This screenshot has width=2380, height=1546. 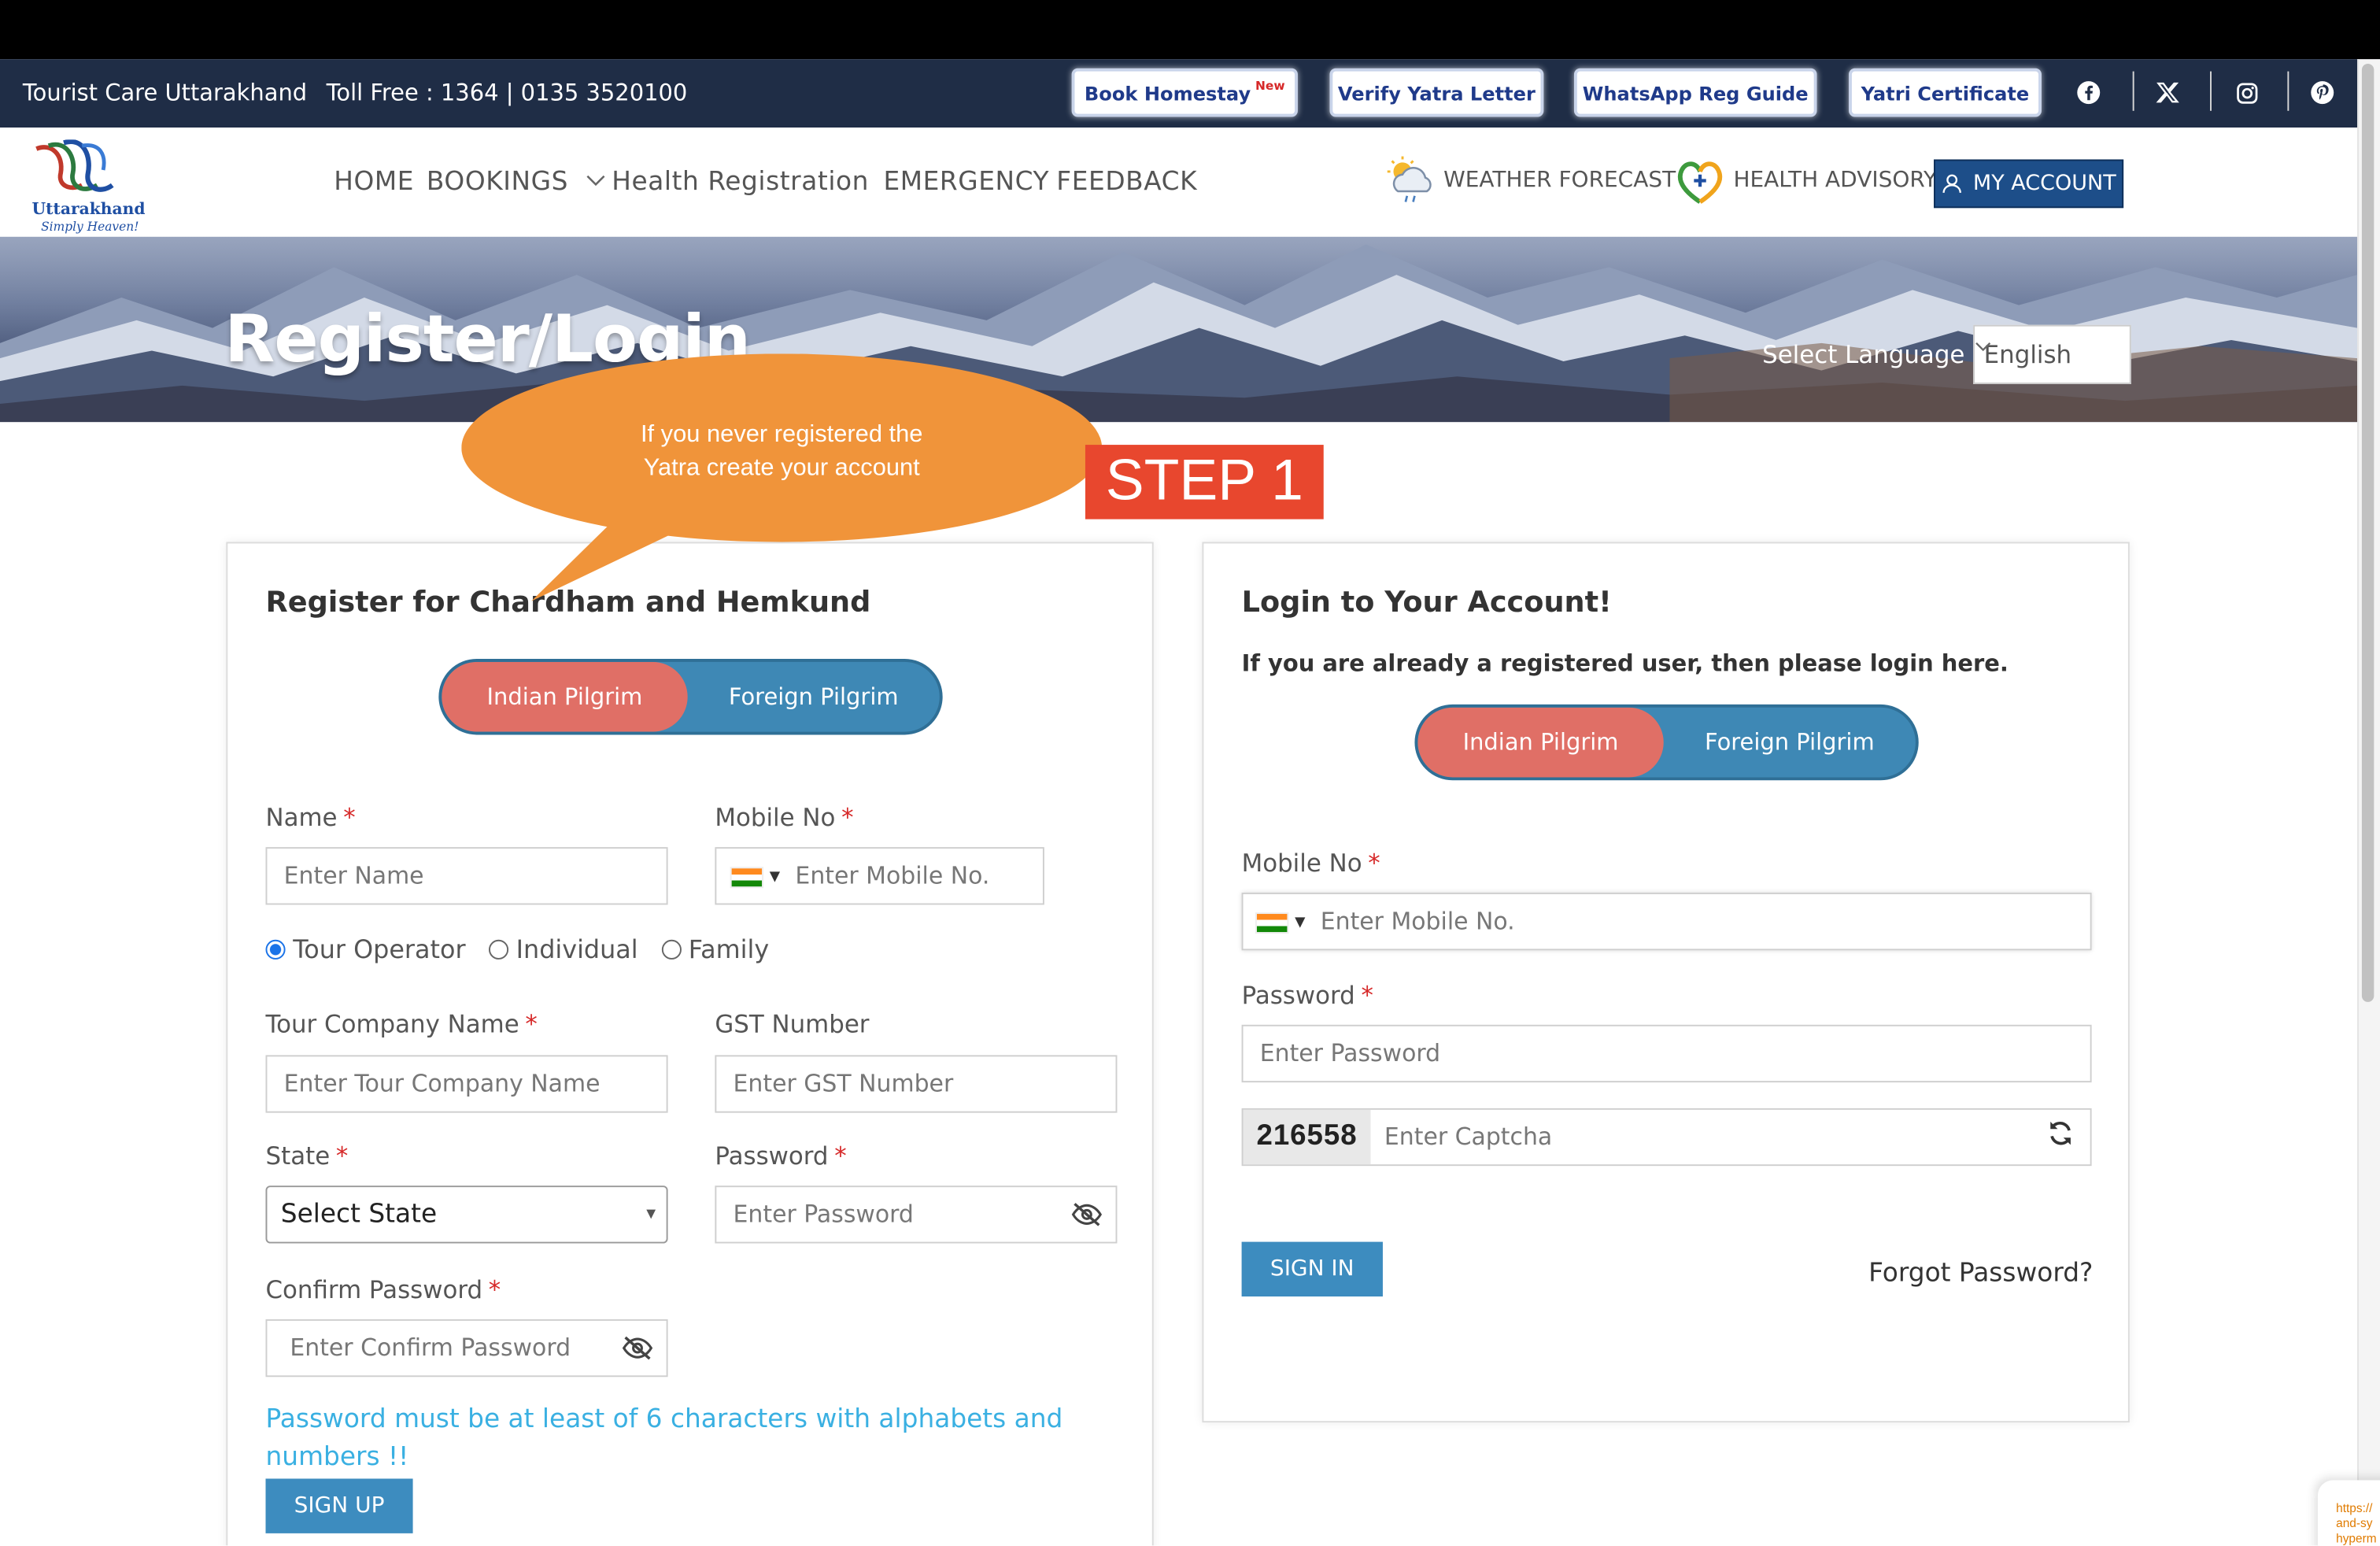 What do you see at coordinates (1951, 184) in the screenshot?
I see `user-icon` at bounding box center [1951, 184].